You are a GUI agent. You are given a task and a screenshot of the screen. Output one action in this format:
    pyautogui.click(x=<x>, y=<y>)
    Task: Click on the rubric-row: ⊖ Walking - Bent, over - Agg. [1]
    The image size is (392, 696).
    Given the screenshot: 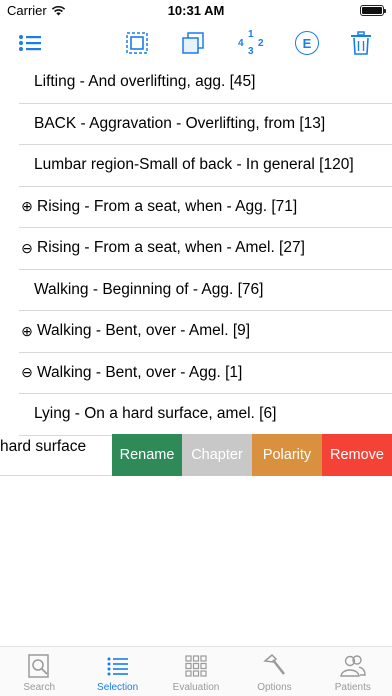 What is the action you would take?
    pyautogui.click(x=205, y=373)
    